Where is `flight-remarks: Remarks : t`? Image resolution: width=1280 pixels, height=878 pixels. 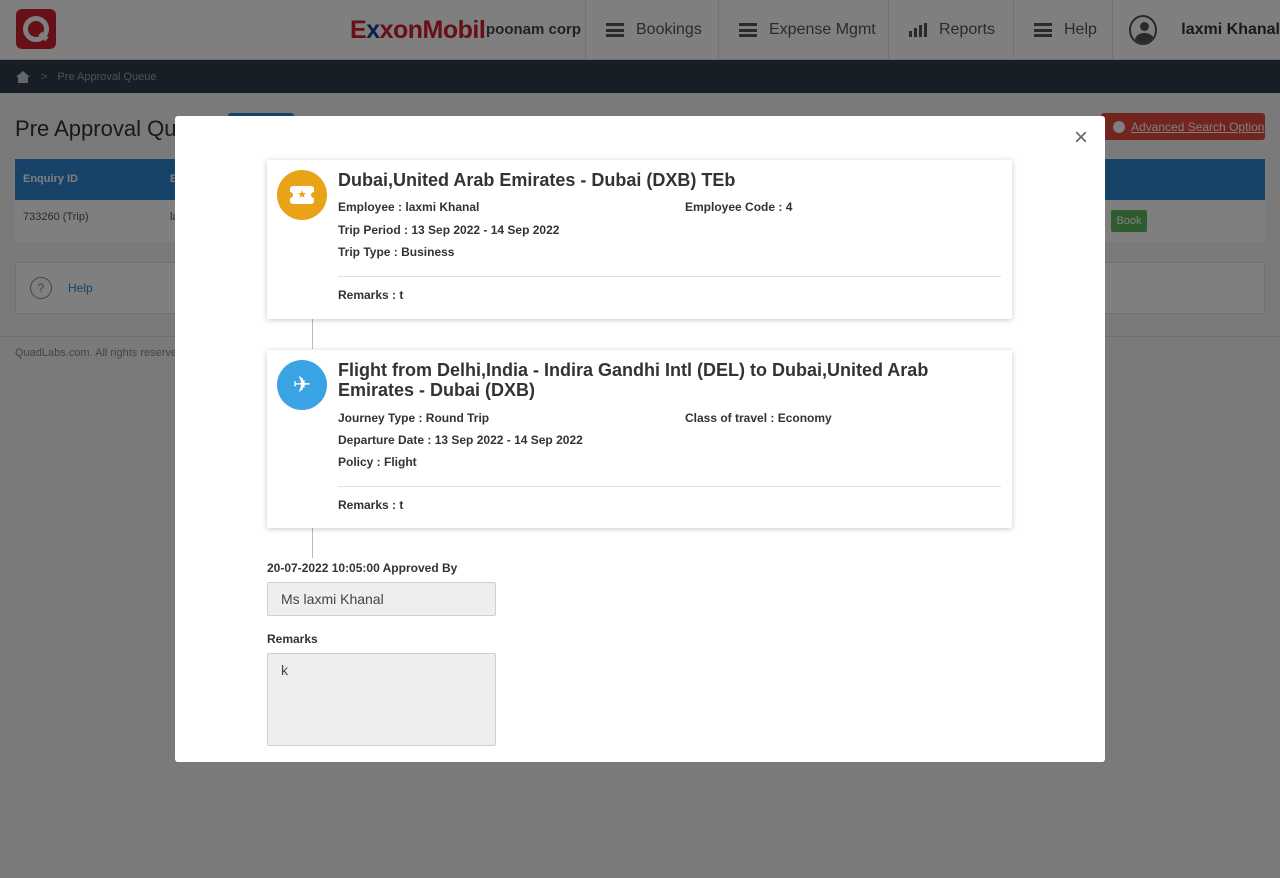 flight-remarks: Remarks : t is located at coordinates (371, 505).